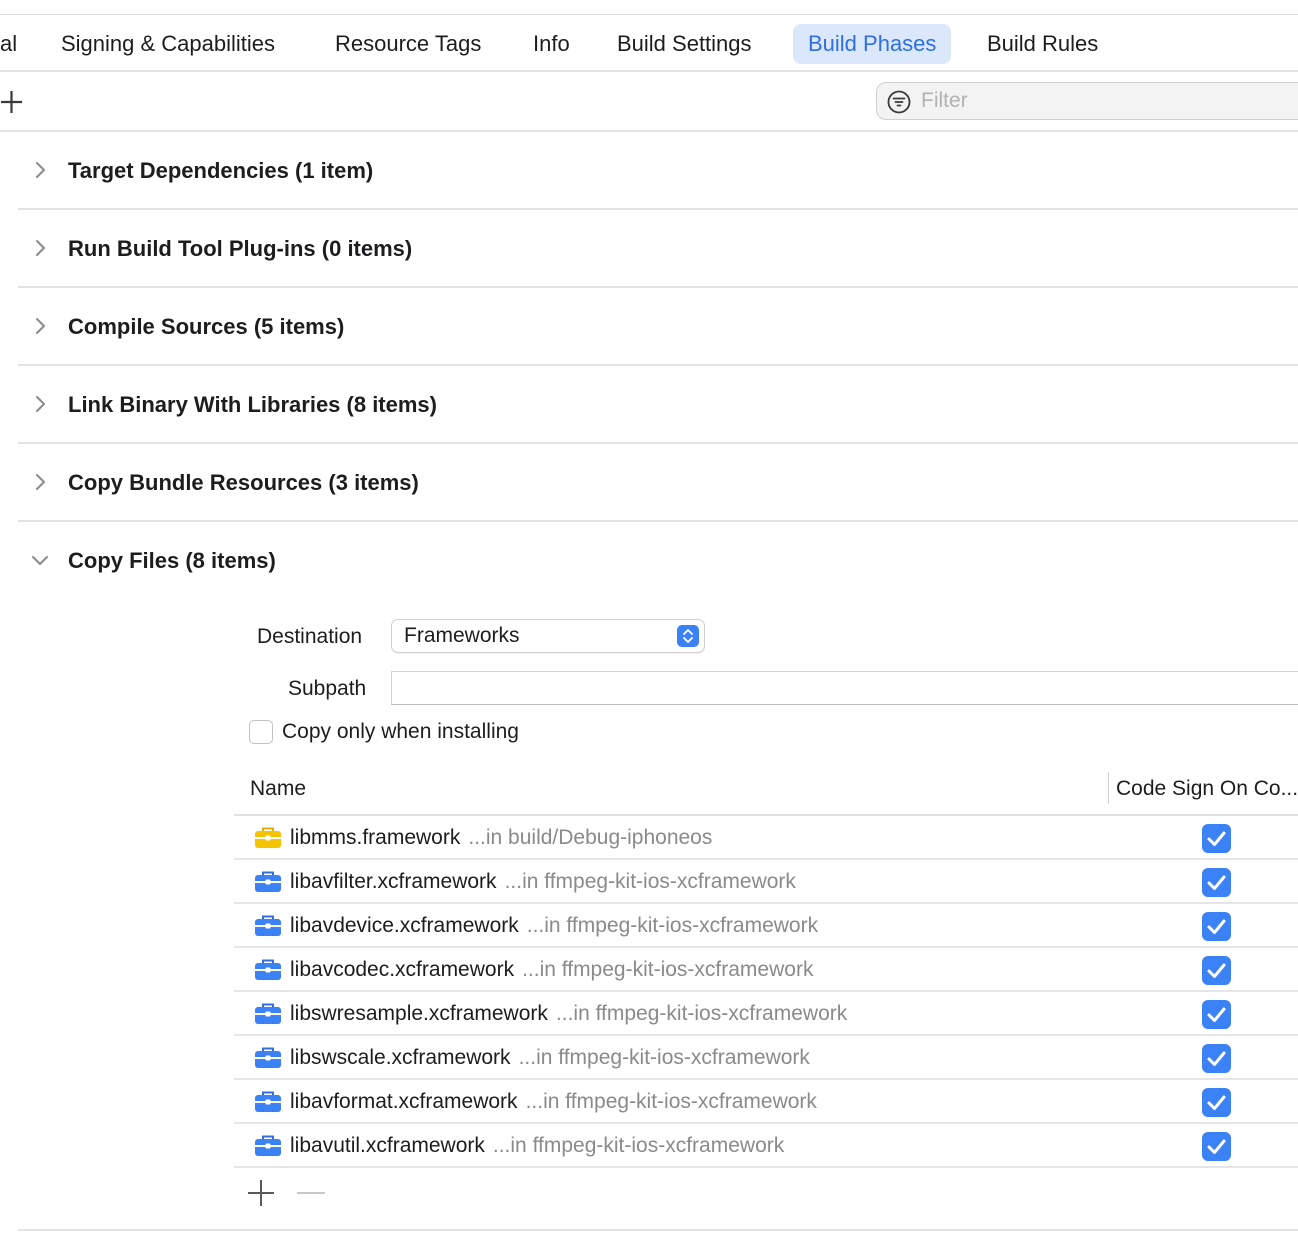 The width and height of the screenshot is (1298, 1234). I want to click on destination-select: Frameworks, so click(548, 636).